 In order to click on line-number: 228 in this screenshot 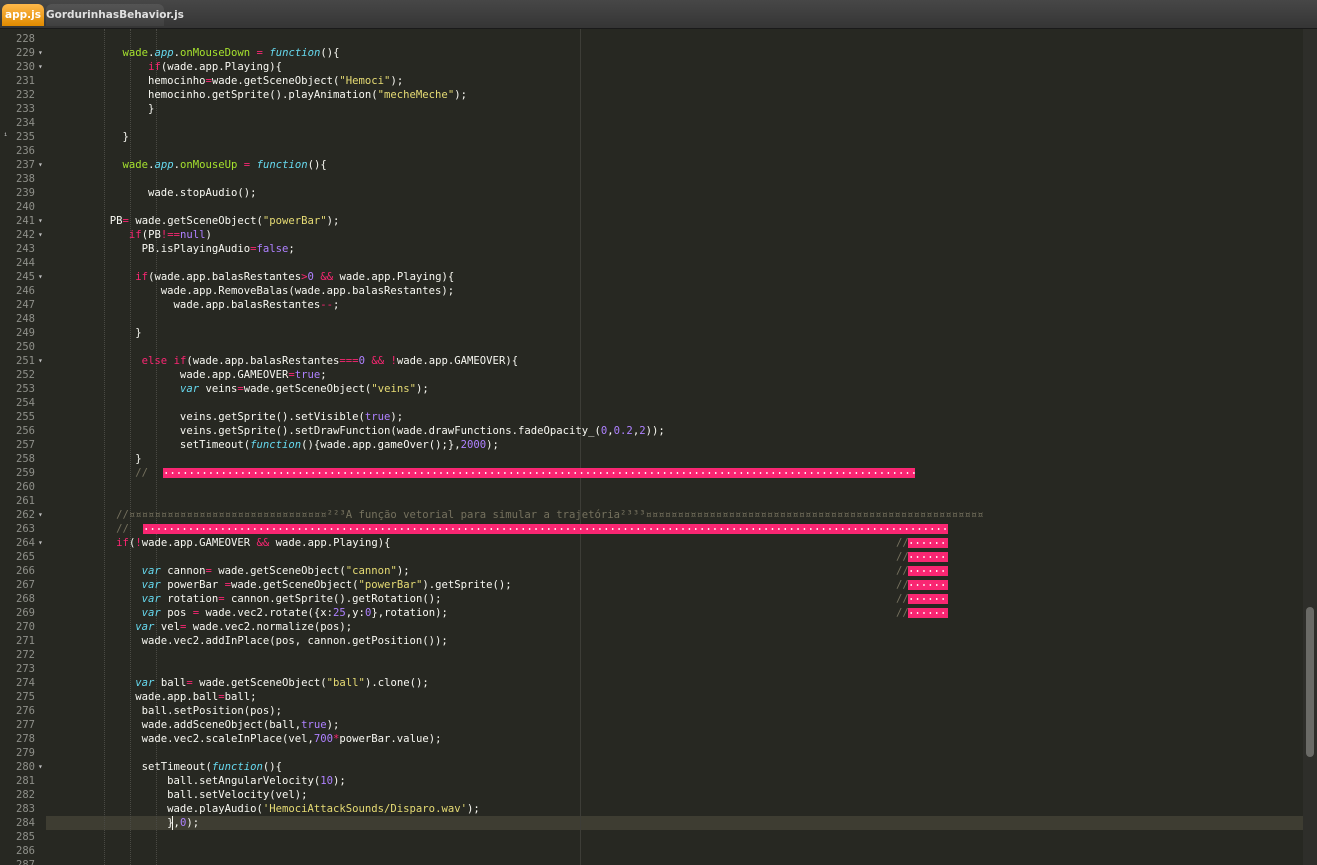, I will do `click(25, 39)`.